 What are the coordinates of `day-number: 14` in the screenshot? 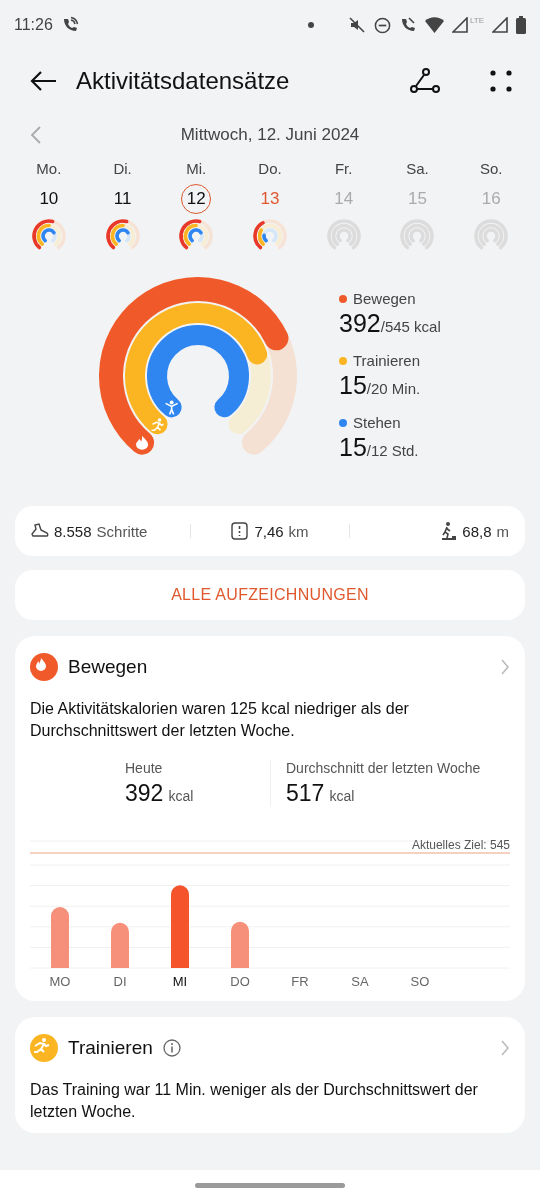 It's located at (343, 199).